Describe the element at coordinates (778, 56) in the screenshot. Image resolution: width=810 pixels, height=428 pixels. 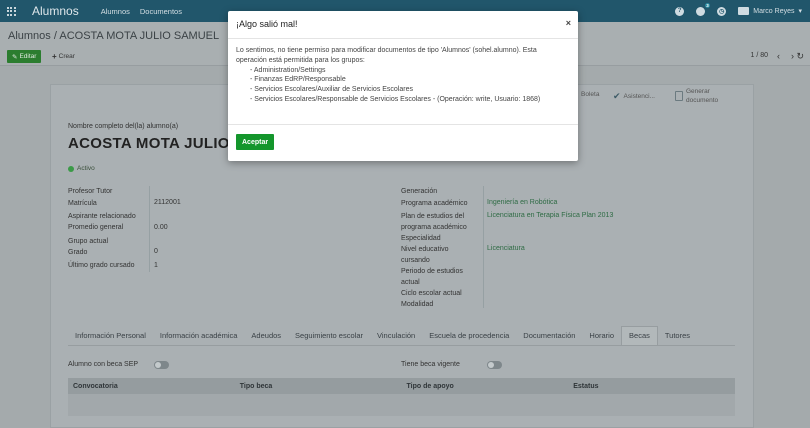
I see `chevron-left-icon: ‹` at that location.